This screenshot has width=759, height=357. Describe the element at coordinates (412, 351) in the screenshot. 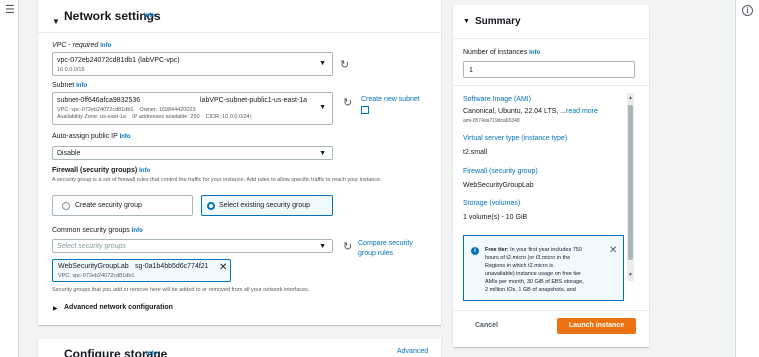

I see `advanced-link: Advanced` at that location.